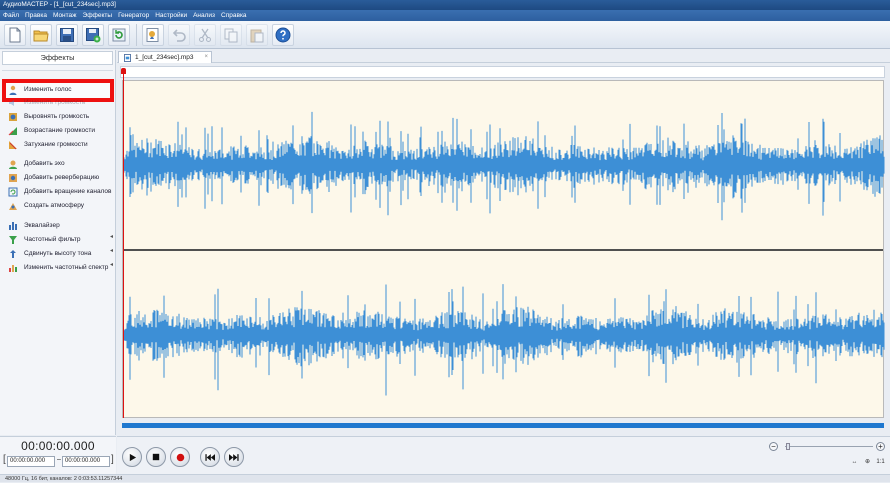 This screenshot has width=890, height=483. I want to click on echo-icon, so click(13, 164).